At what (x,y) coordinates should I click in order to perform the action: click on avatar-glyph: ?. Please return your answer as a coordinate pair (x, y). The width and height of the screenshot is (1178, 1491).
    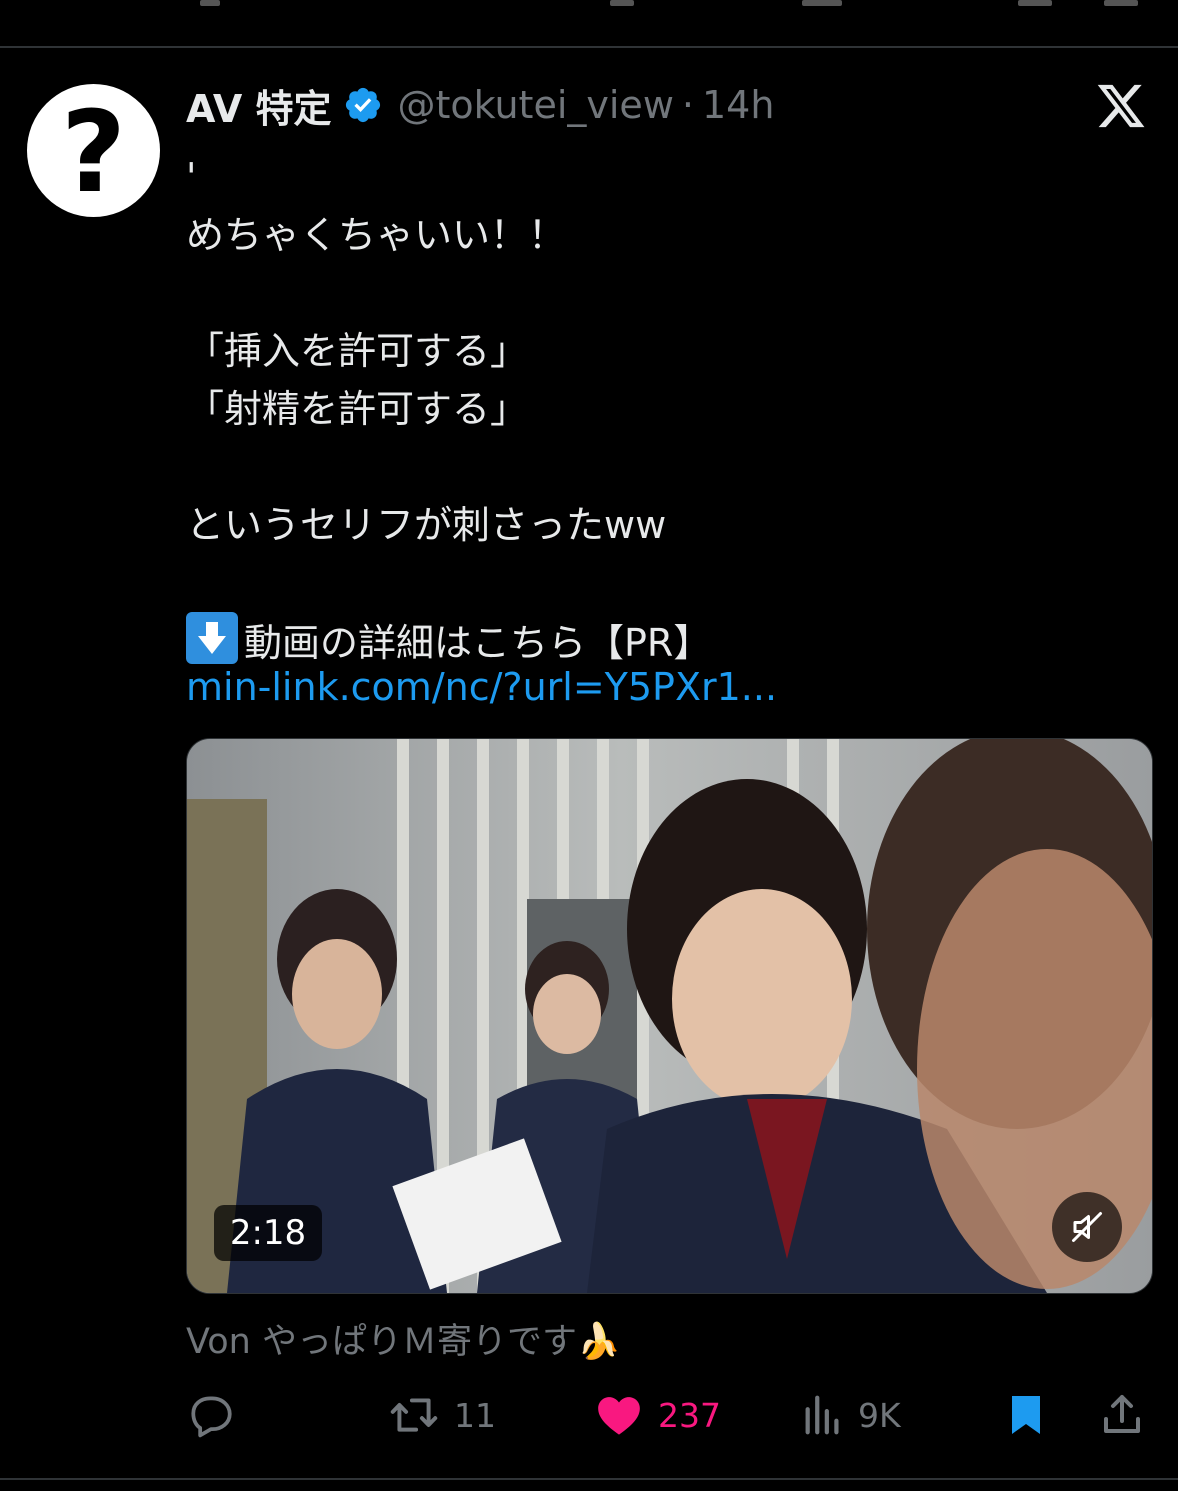
    Looking at the image, I should click on (93, 152).